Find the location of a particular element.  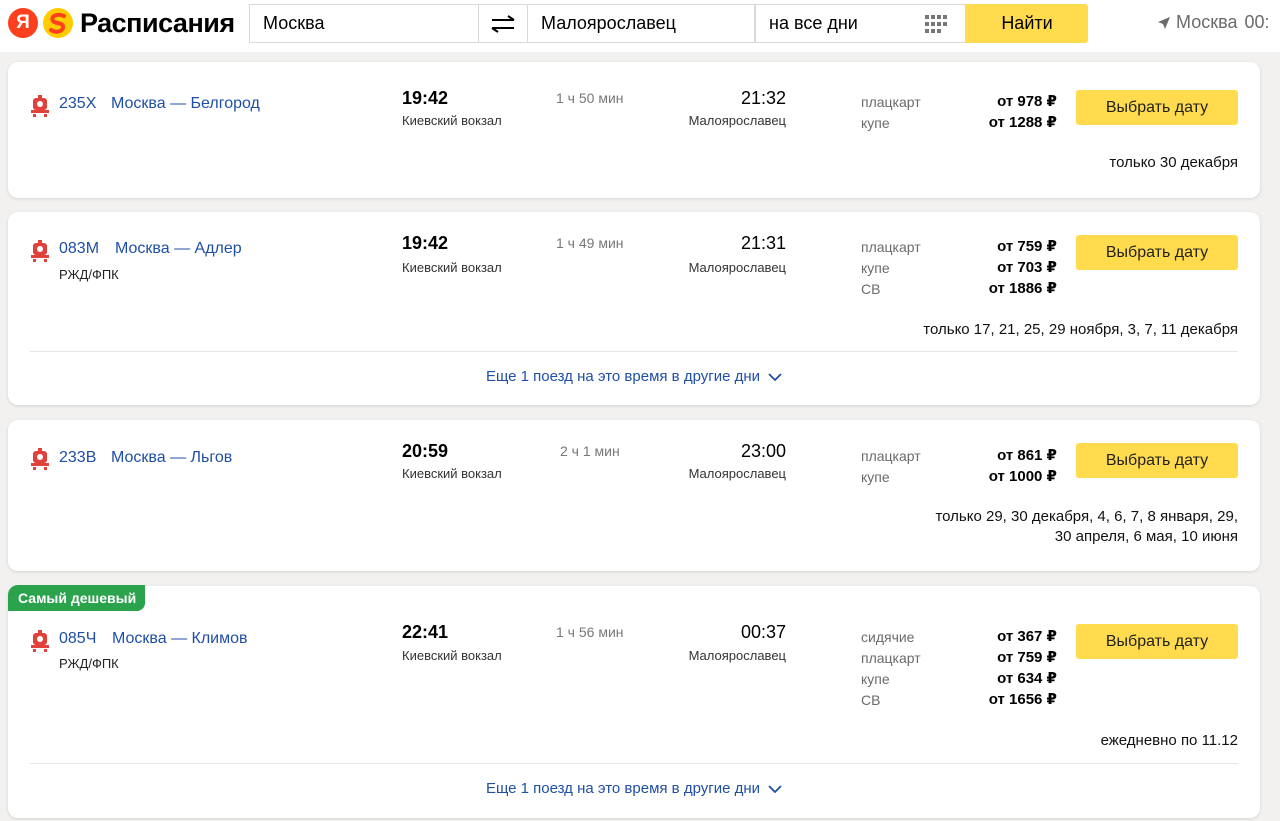

seat-class-row: купе от 1000 ₽ is located at coordinates (959, 477).